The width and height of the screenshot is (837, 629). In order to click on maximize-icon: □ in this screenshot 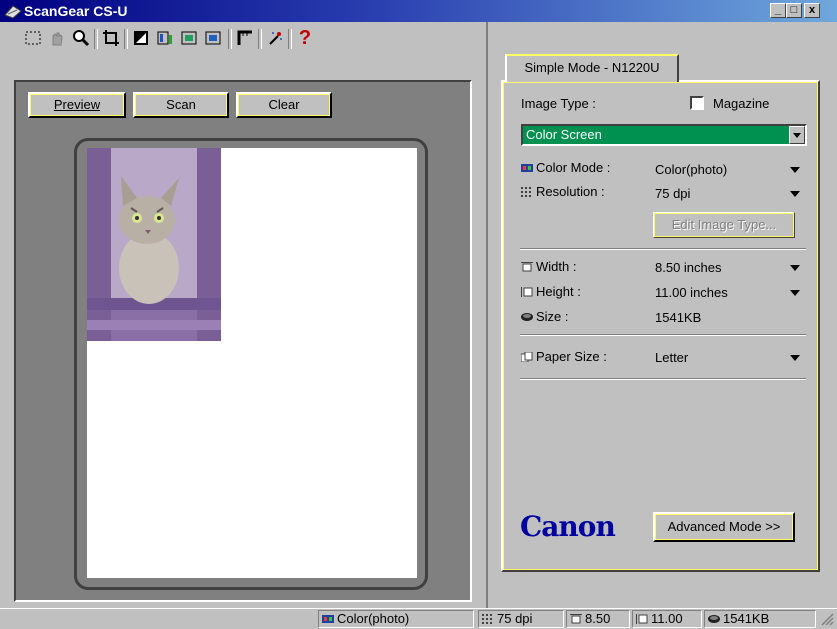, I will do `click(794, 10)`.